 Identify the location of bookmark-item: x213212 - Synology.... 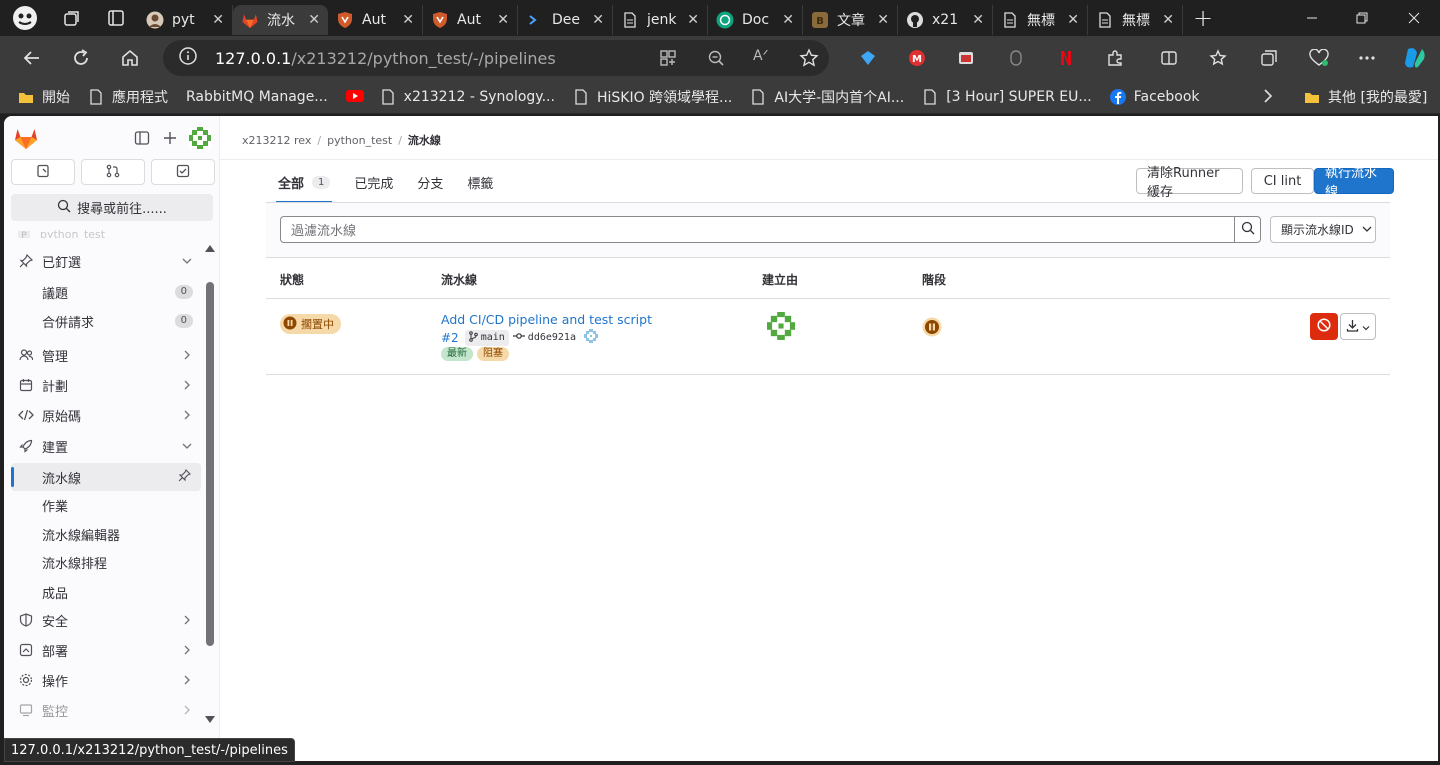
(470, 97).